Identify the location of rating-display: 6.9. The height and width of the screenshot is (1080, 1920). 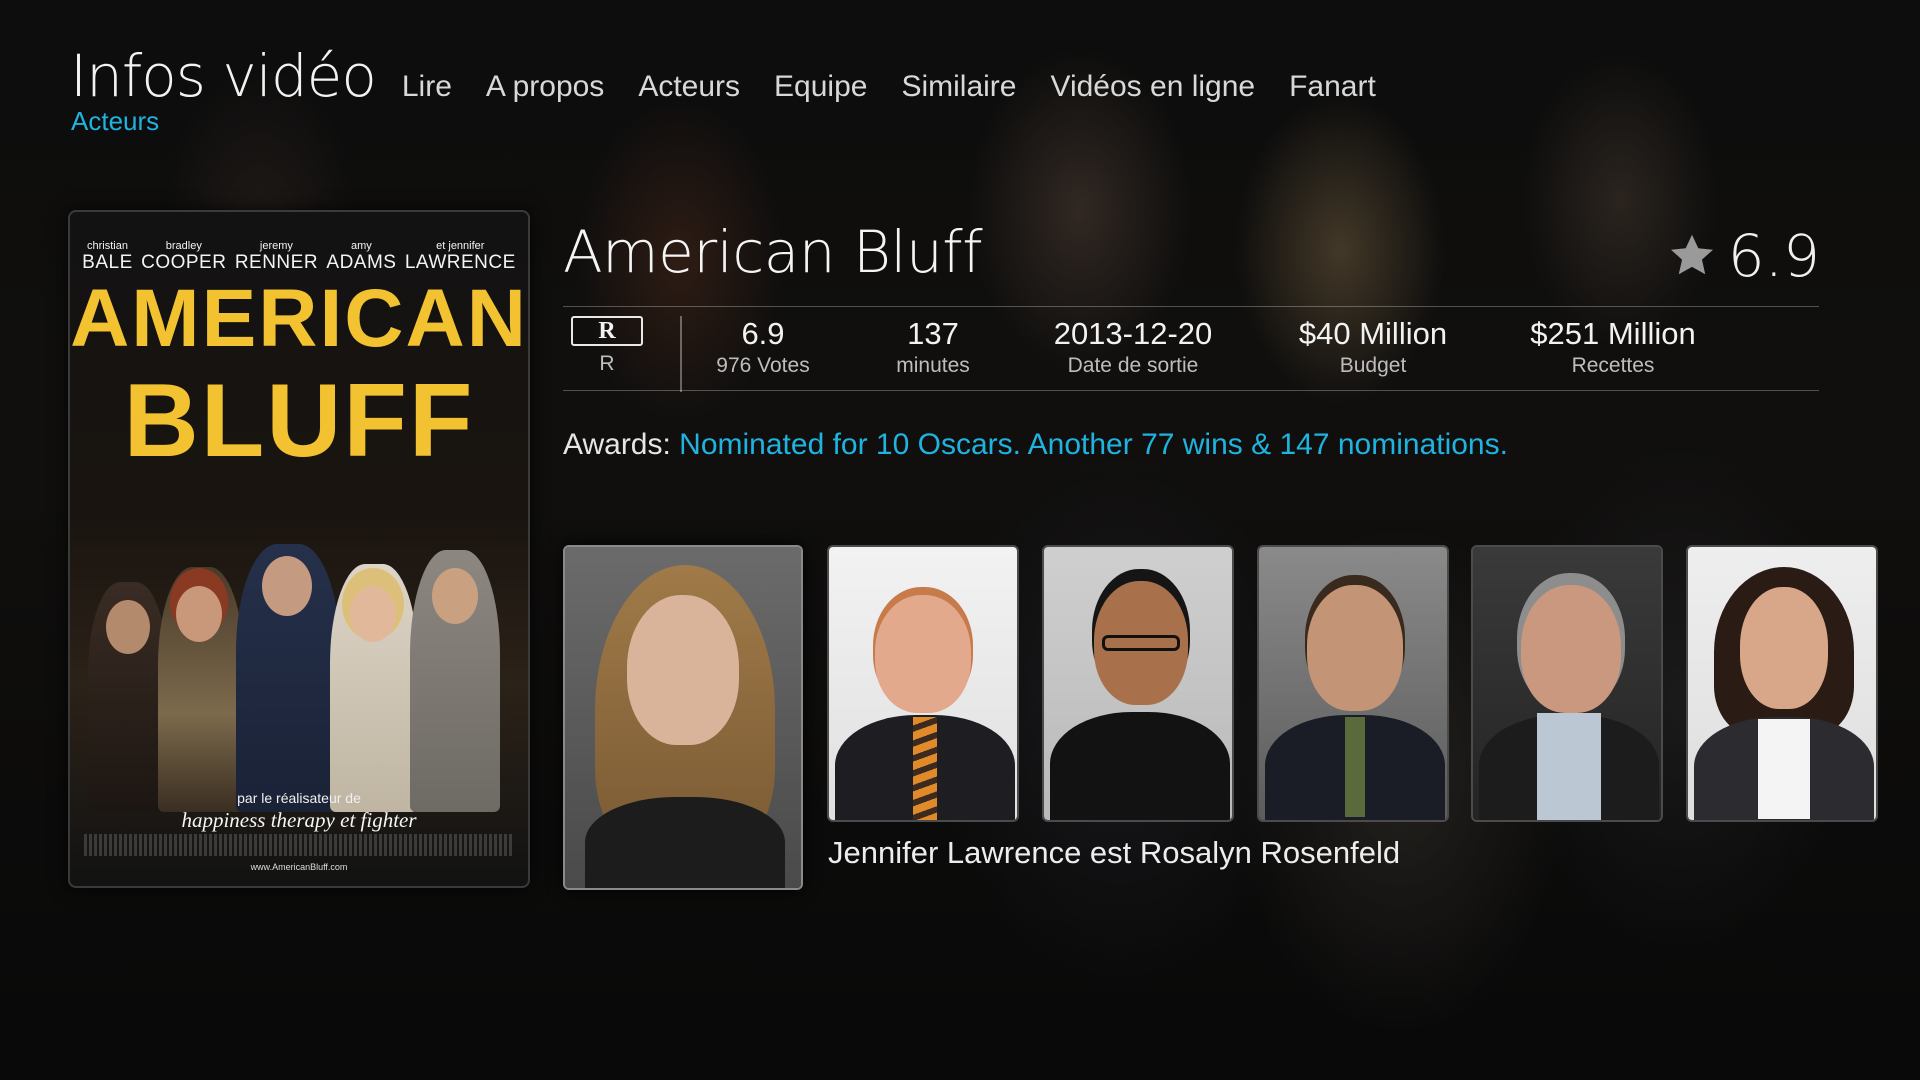
(1743, 256).